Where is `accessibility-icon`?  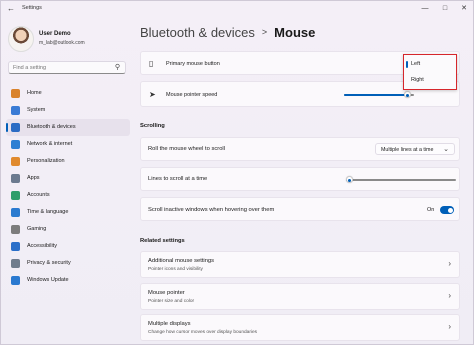
accessibility-icon is located at coordinates (15, 246).